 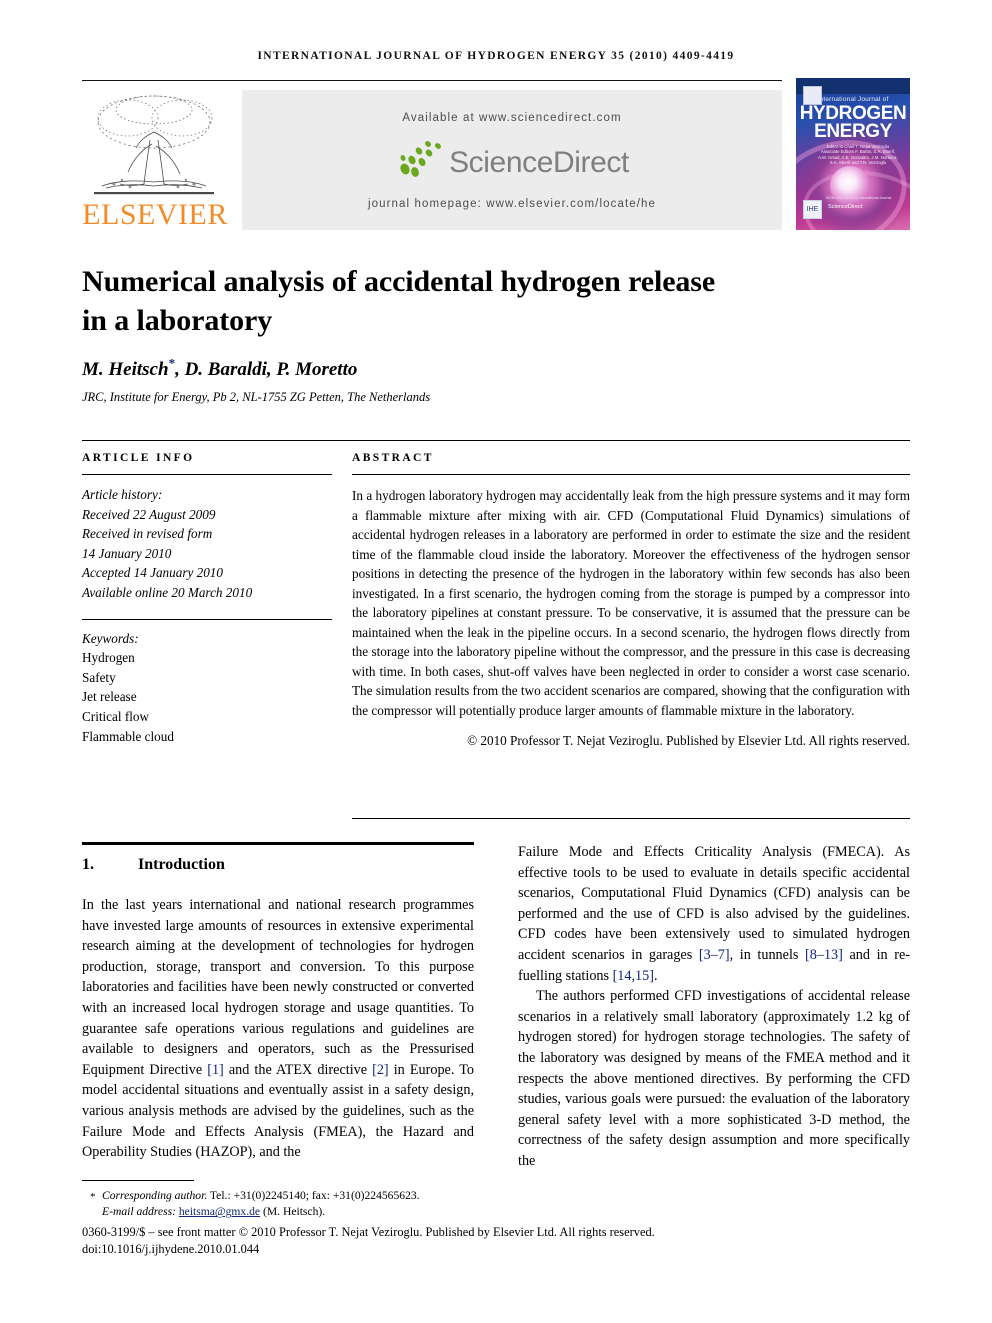 What do you see at coordinates (99, 677) in the screenshot?
I see `keyword-item: Safety` at bounding box center [99, 677].